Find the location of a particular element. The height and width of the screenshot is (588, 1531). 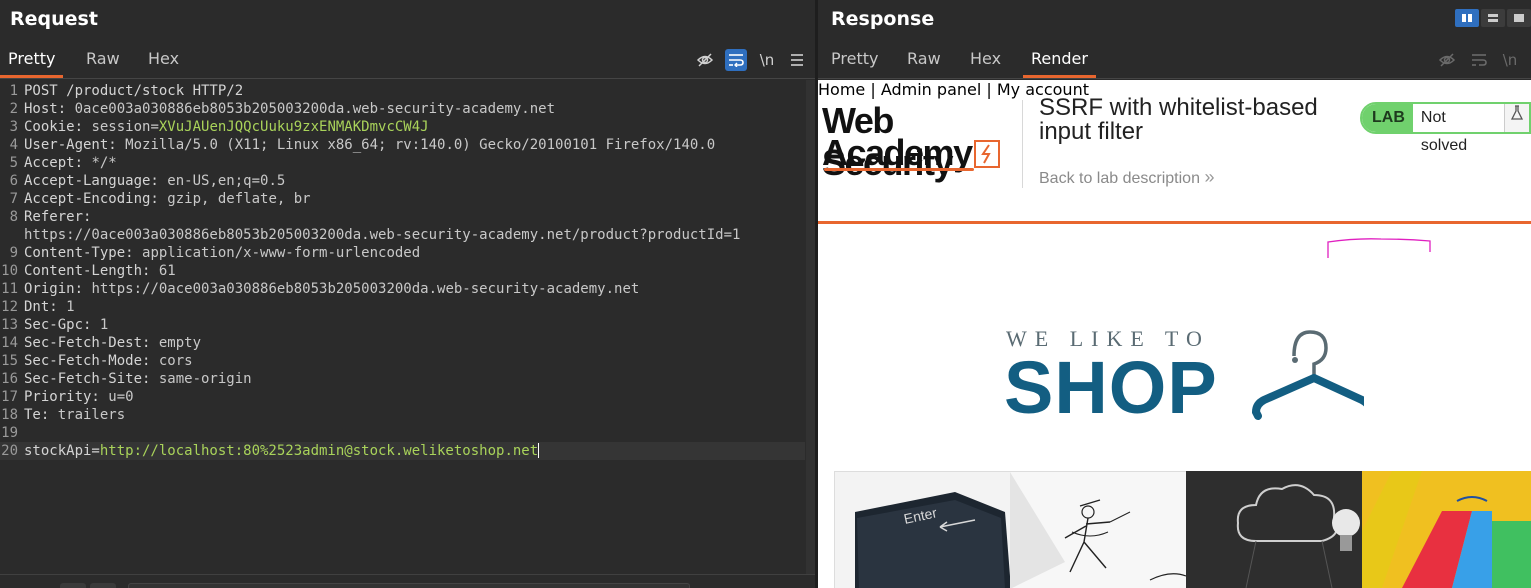

settings-button is located at coordinates (73, 585).